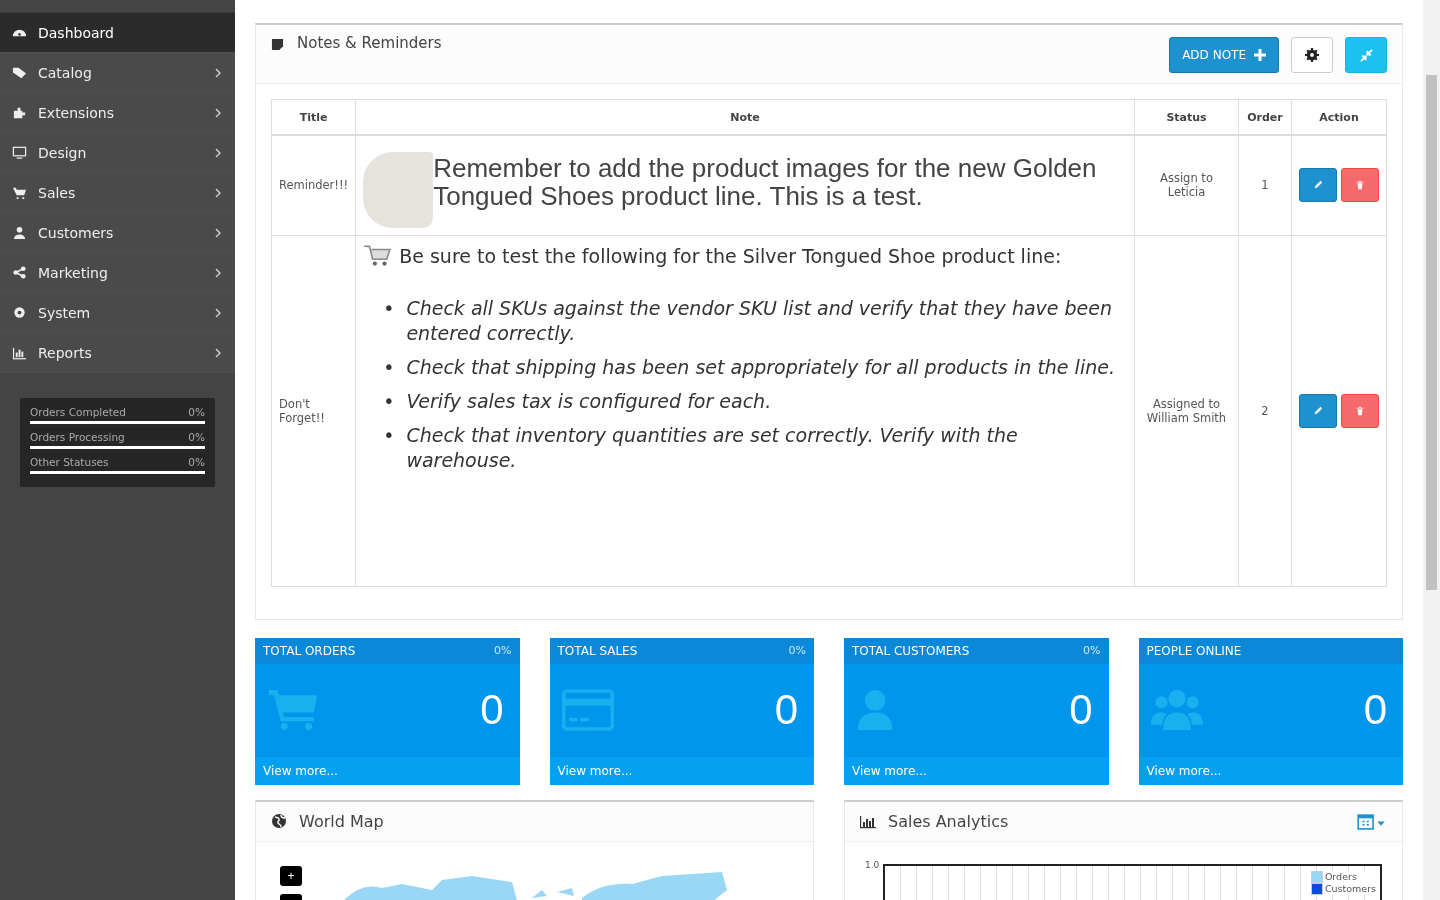  Describe the element at coordinates (78, 412) in the screenshot. I see `status-label: Orders Completed` at that location.